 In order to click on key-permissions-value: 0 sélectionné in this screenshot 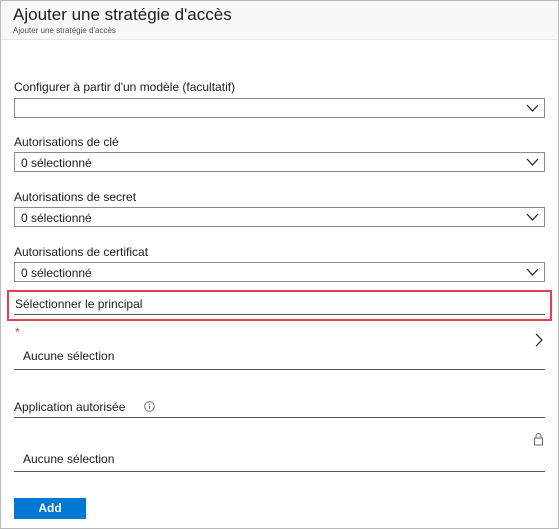, I will do `click(56, 163)`.